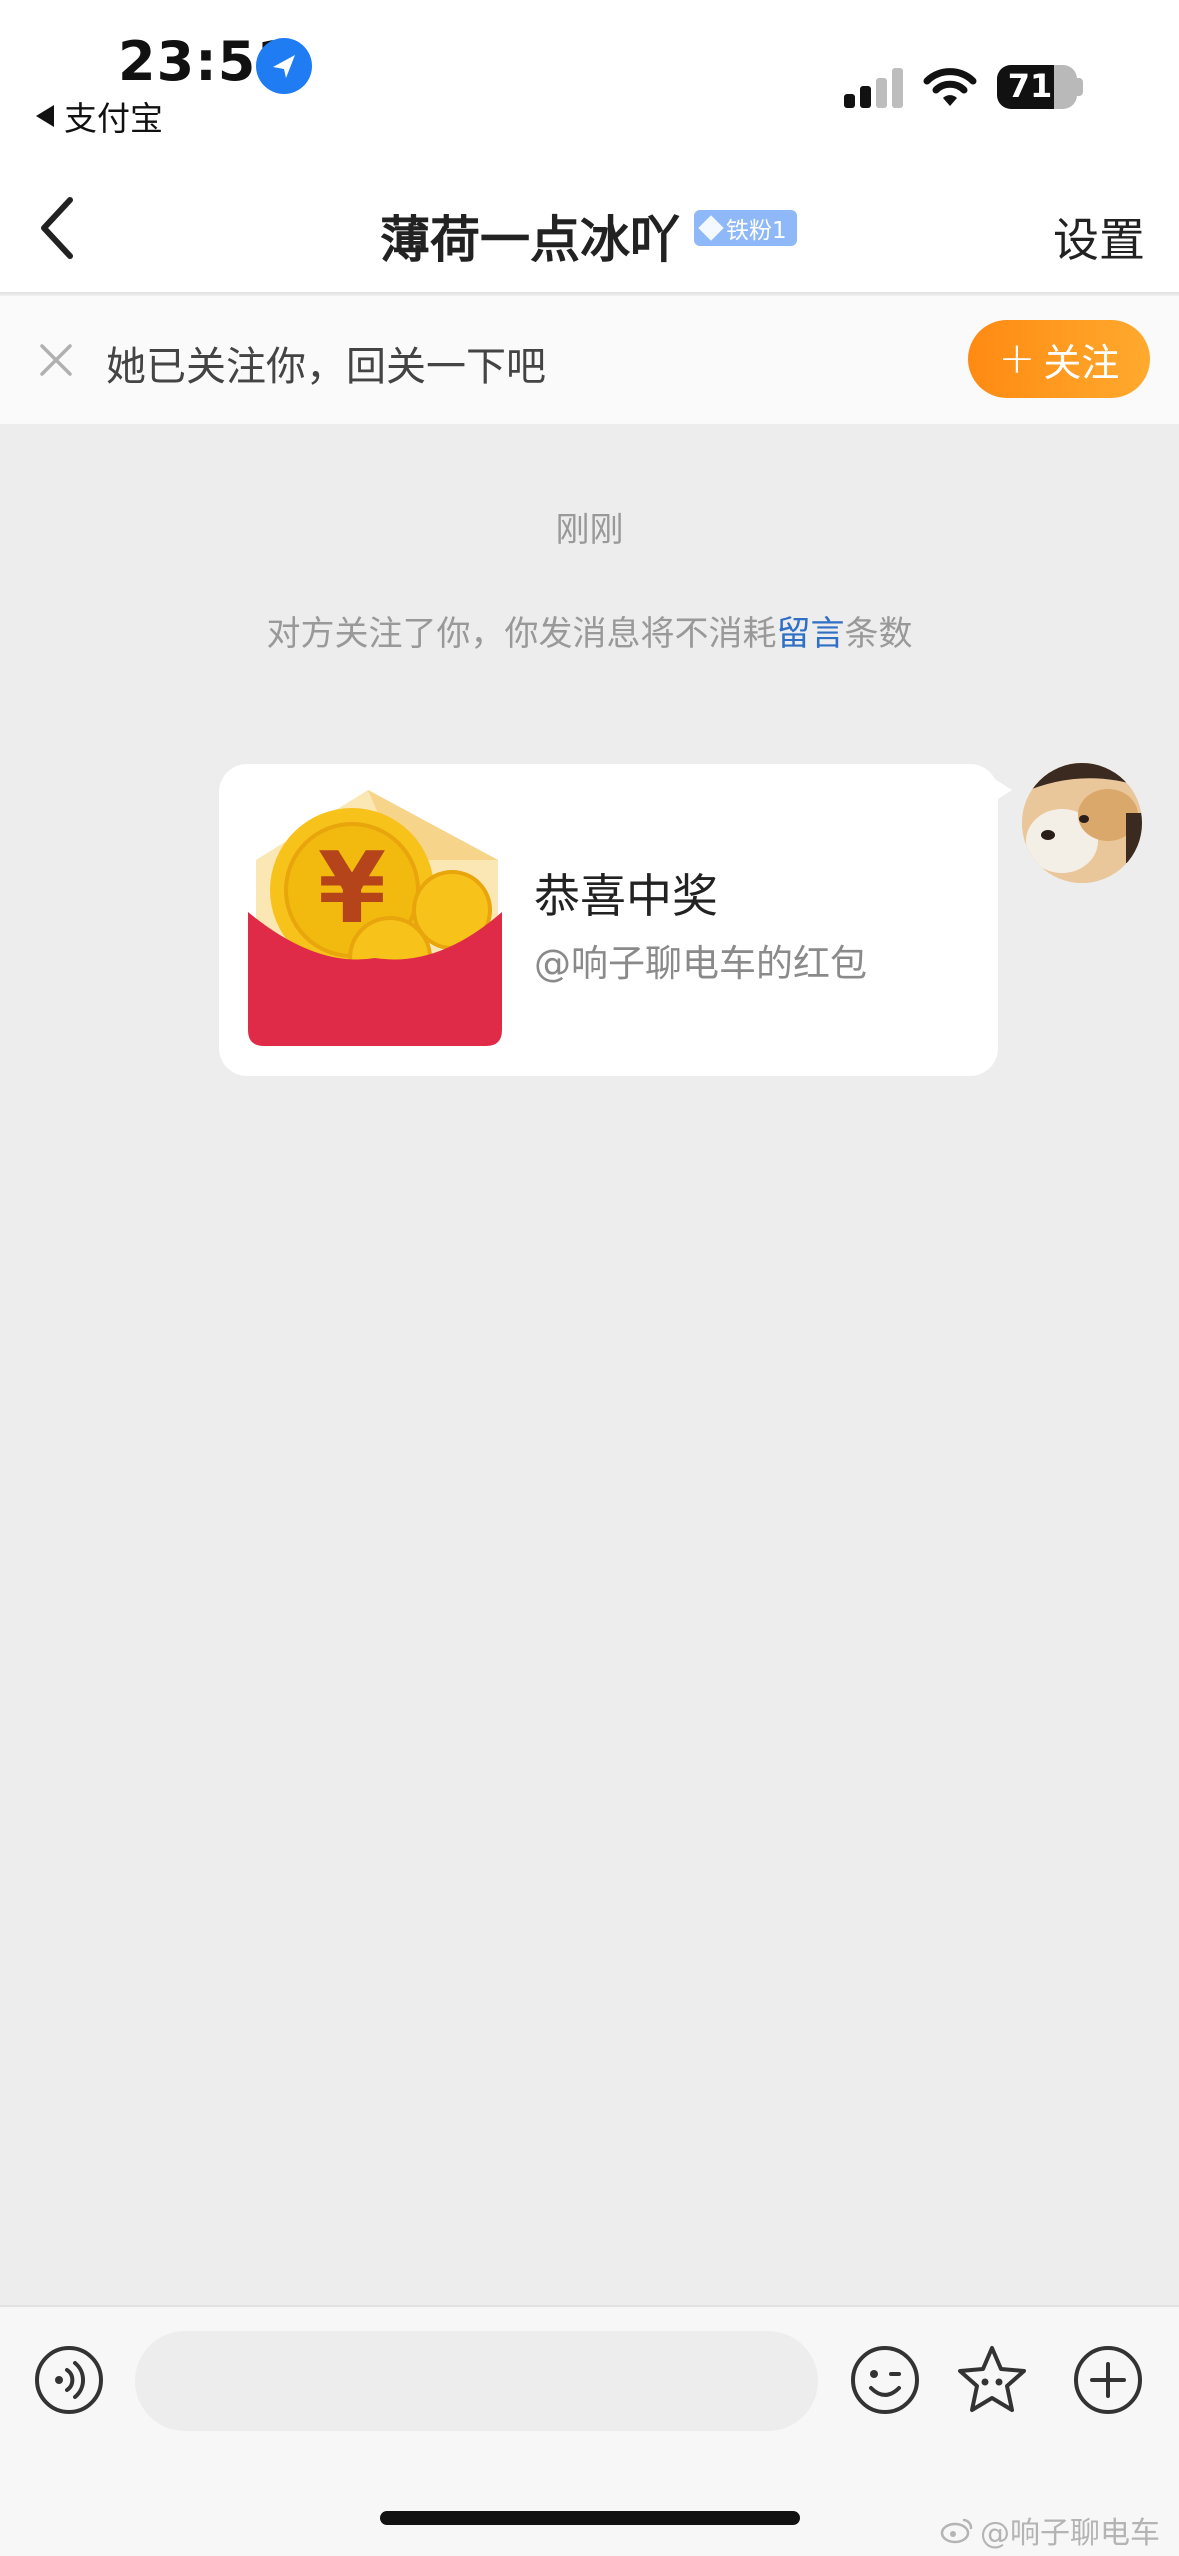 The height and width of the screenshot is (2556, 1179). I want to click on notice-prefix: 对方关注了你，你发消息将不消耗, so click(521, 634).